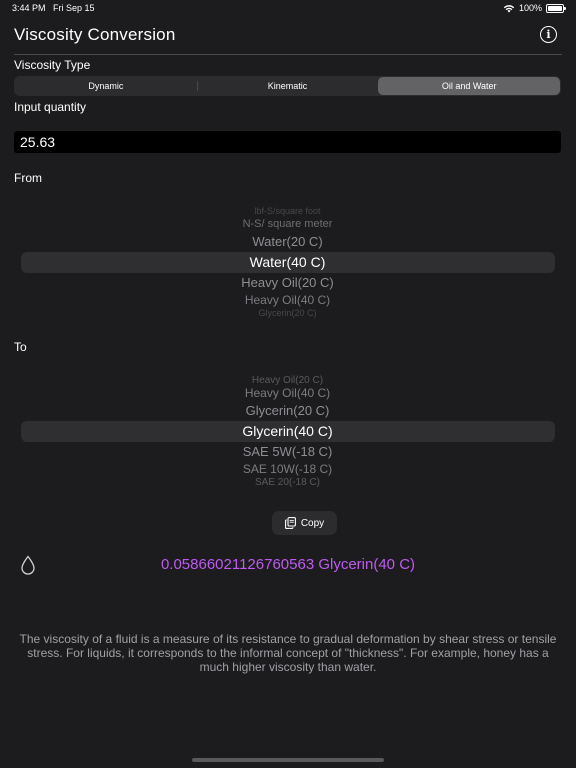  What do you see at coordinates (288, 8) in the screenshot?
I see `status-bar: 3:44 PM Fri Sep 15 100%` at bounding box center [288, 8].